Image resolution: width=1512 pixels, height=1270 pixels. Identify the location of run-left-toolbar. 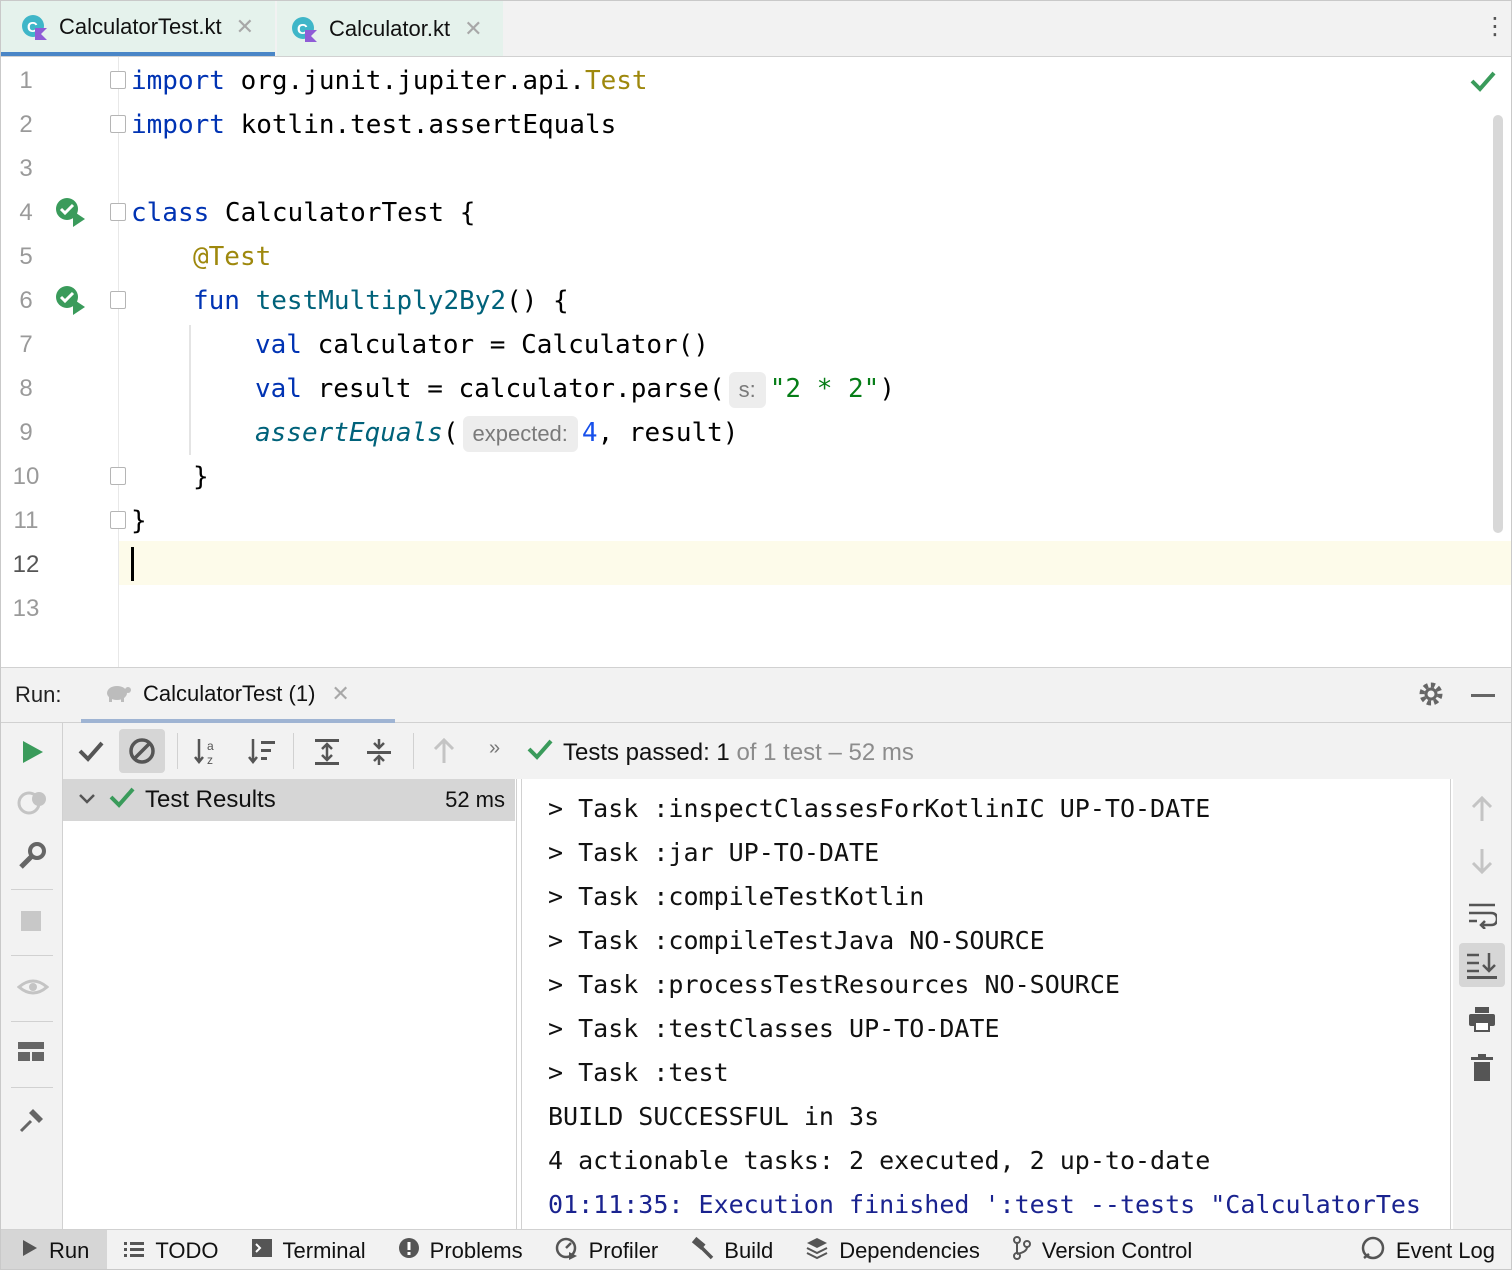
(32, 976).